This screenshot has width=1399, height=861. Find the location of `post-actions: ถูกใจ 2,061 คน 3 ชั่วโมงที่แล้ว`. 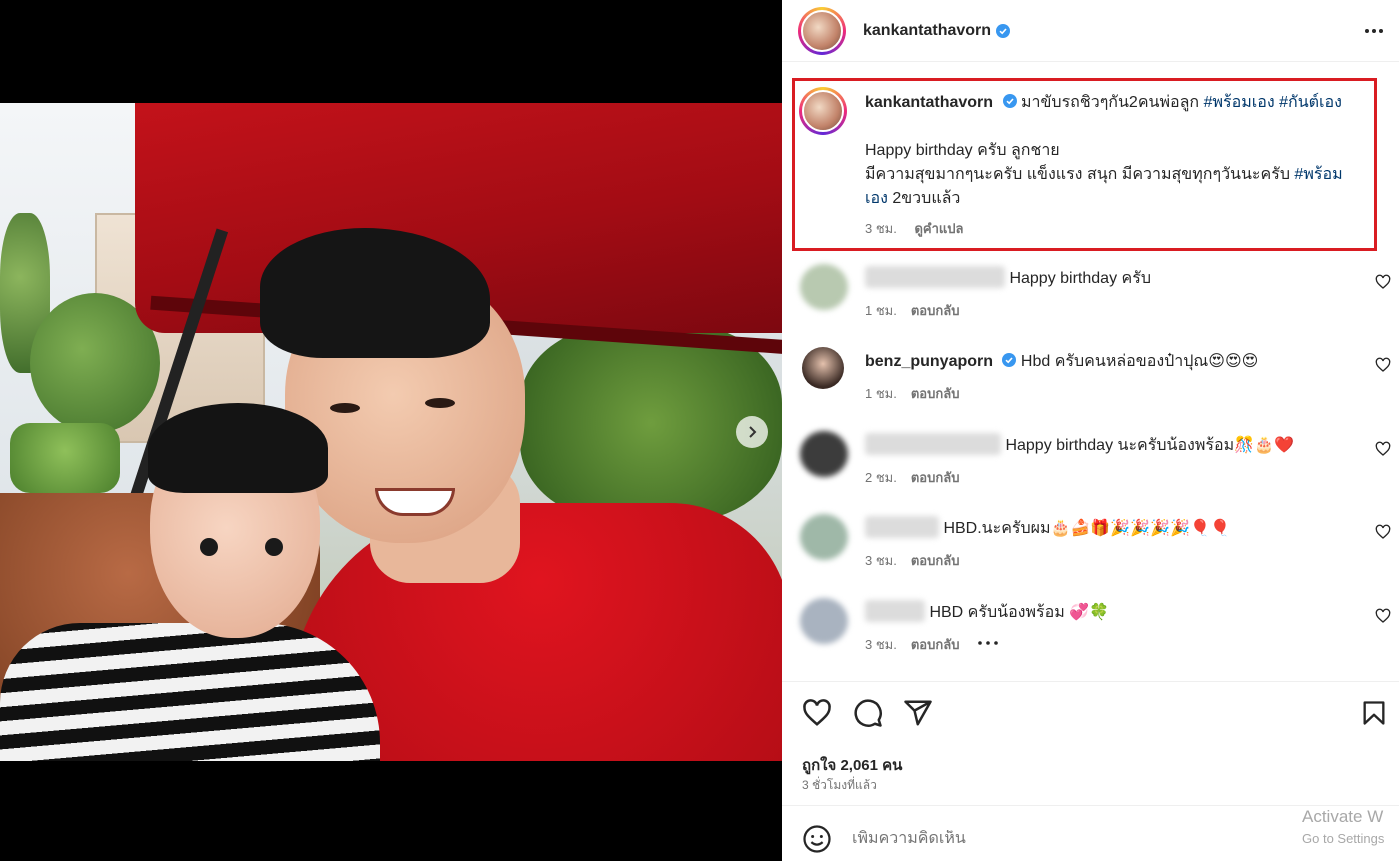

post-actions: ถูกใจ 2,061 คน 3 ชั่วโมงที่แล้ว is located at coordinates (1090, 743).